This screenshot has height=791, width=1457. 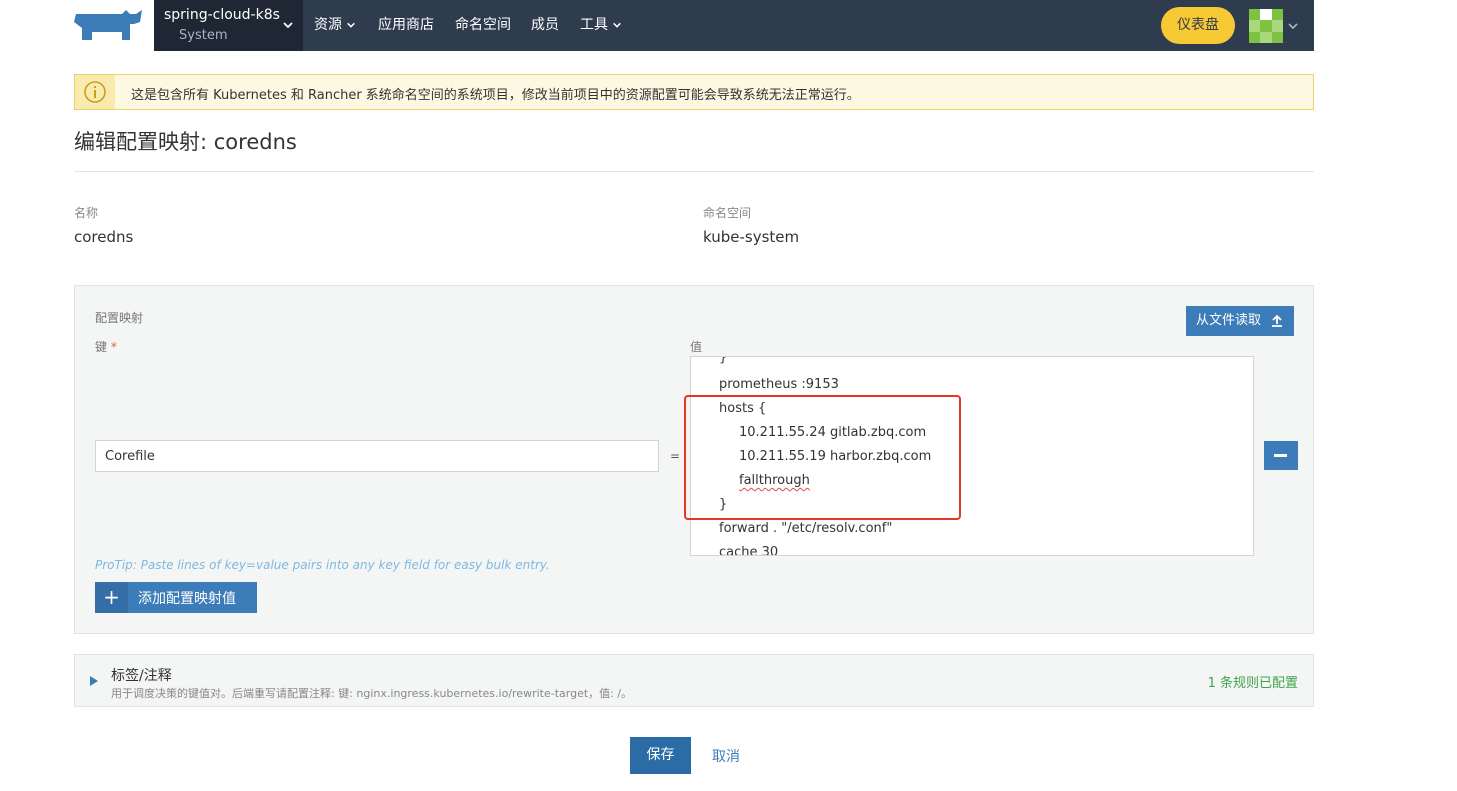 What do you see at coordinates (1266, 26) in the screenshot?
I see `user-avatar-icon` at bounding box center [1266, 26].